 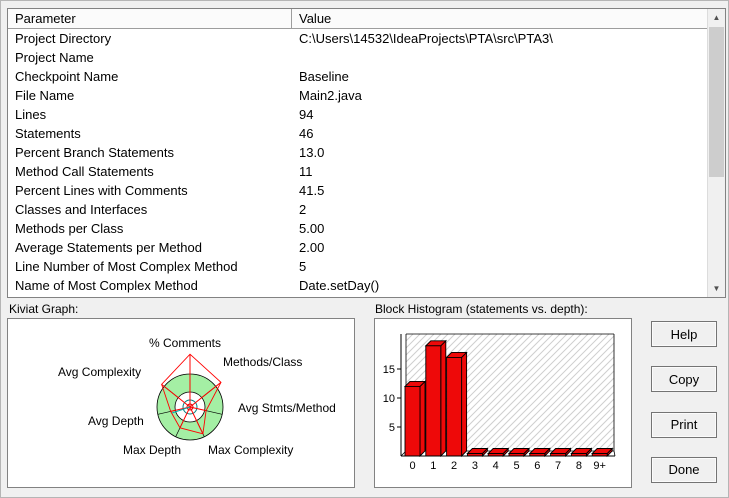 I want to click on table-row: Statements 46, so click(x=358, y=133).